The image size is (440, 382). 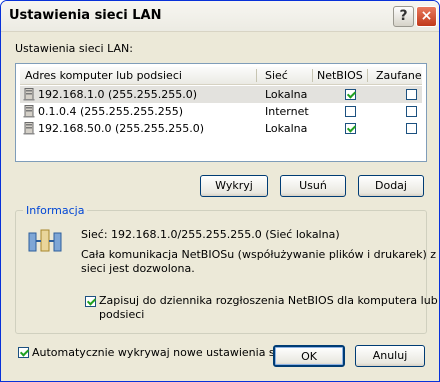 I want to click on window-title: Ustawienia sieci LAN, so click(x=85, y=15).